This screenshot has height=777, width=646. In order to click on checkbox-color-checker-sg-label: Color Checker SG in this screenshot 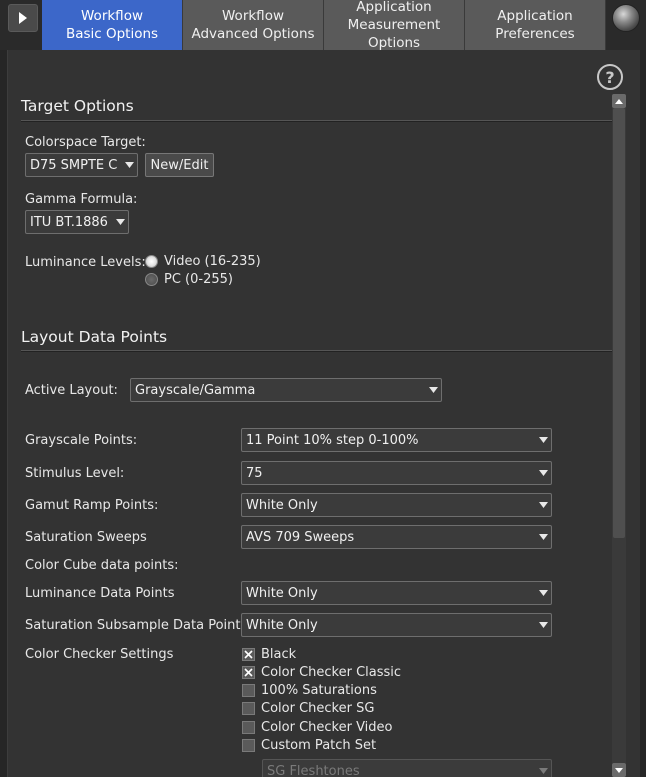, I will do `click(318, 708)`.